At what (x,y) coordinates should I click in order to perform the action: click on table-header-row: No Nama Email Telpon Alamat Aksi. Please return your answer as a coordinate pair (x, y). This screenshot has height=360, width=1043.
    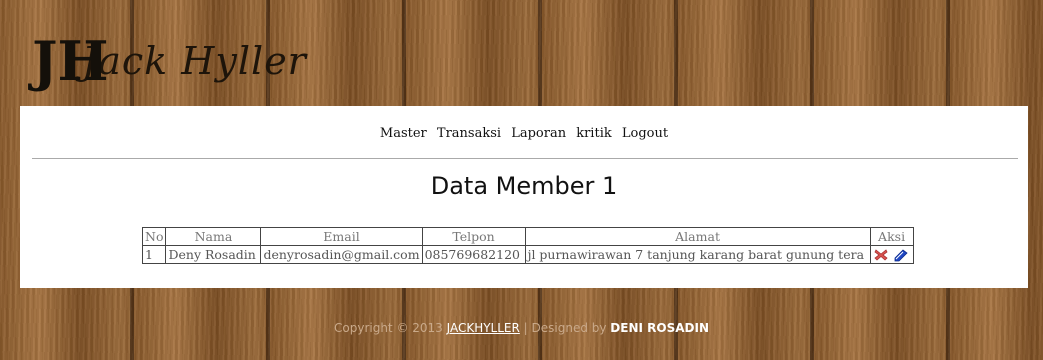
    Looking at the image, I should click on (527, 236).